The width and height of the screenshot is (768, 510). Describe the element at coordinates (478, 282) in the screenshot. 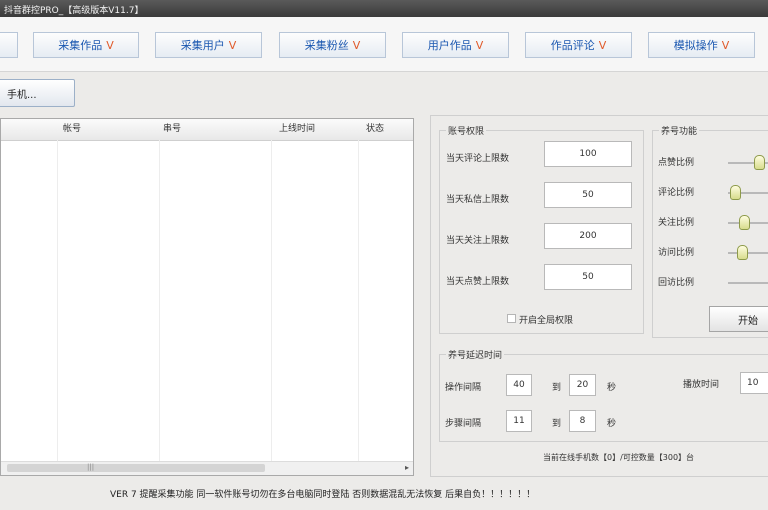

I see `limit-label: 当天点赞上限数` at that location.